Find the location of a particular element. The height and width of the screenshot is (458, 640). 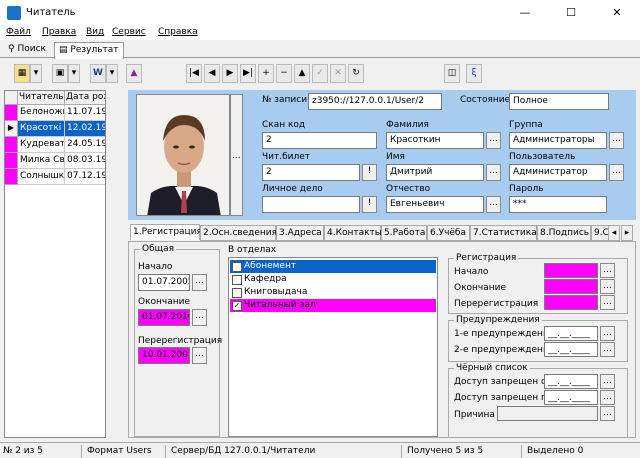

ban-to-field: __.__.____ is located at coordinates (571, 397).